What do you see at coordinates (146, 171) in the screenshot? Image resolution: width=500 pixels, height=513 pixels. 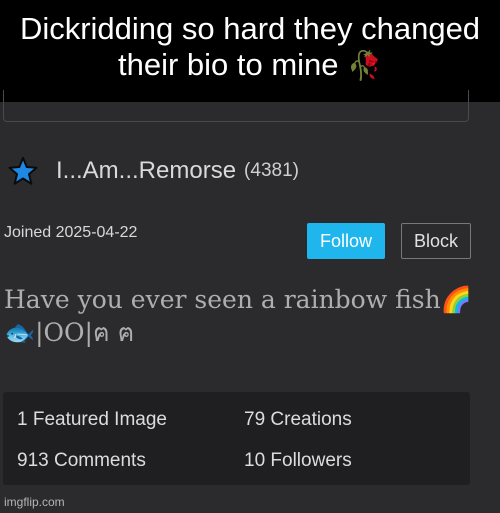 I see `username: I...Am...Remorse` at bounding box center [146, 171].